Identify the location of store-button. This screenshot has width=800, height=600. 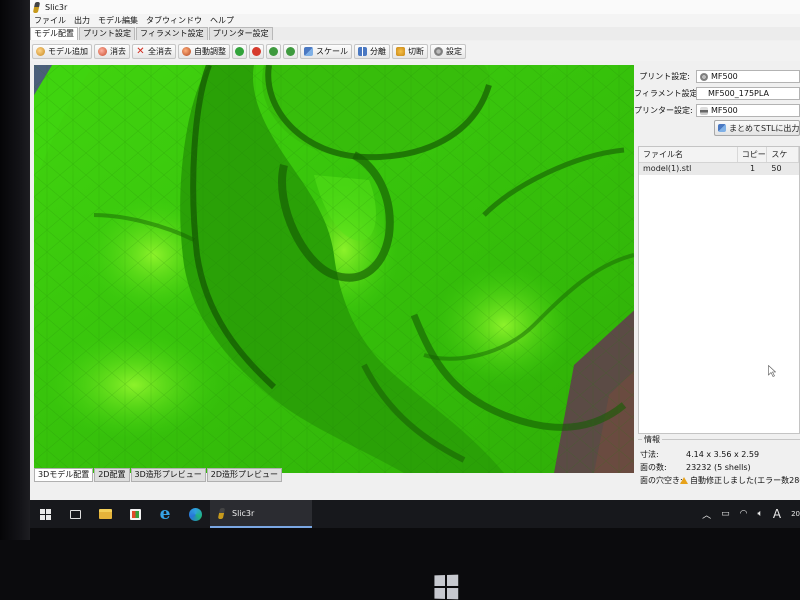
(135, 514).